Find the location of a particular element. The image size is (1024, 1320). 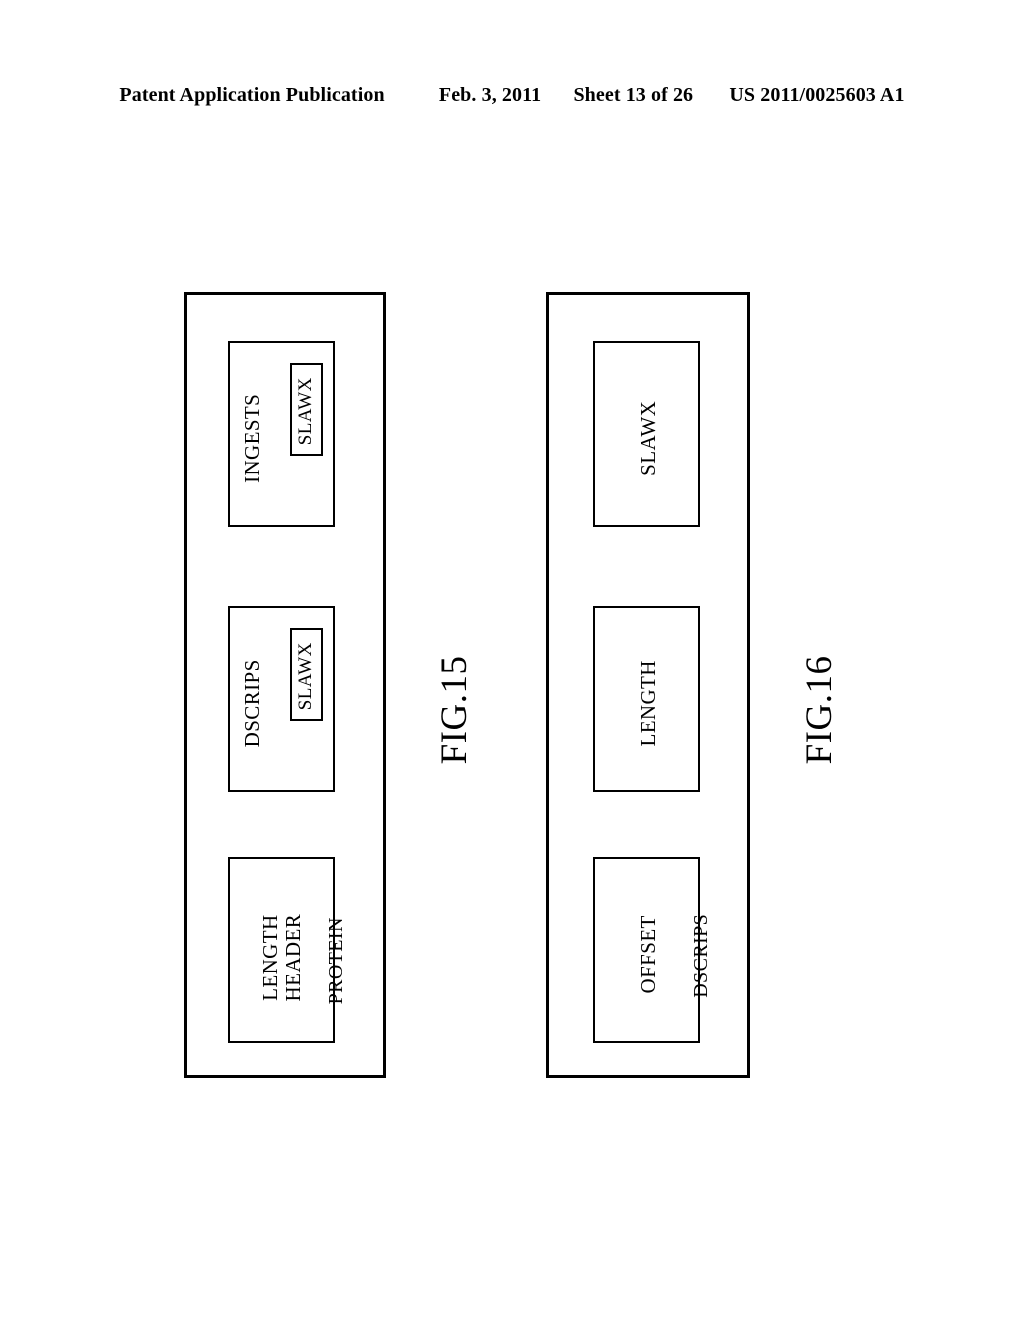

figure-15-nested-box-slawx-dscrips-label: SLAWX is located at coordinates (306, 676).